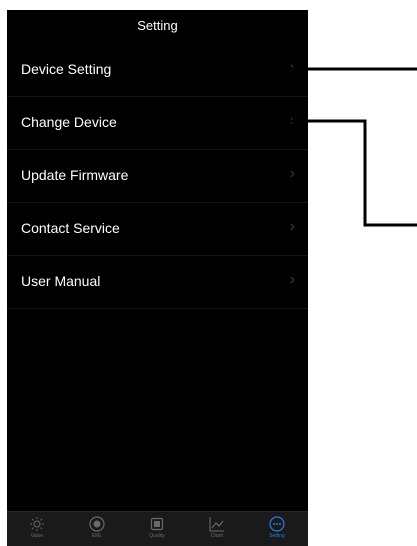 This screenshot has height=546, width=417. Describe the element at coordinates (157, 25) in the screenshot. I see `page-title: Setting` at that location.